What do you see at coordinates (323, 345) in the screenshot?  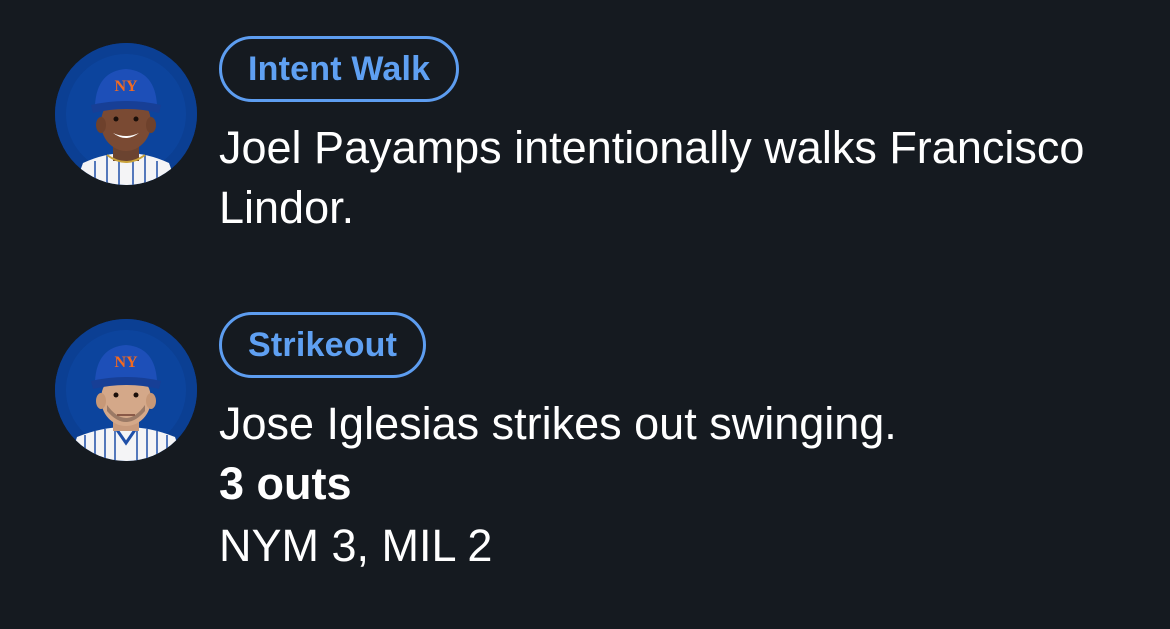 I see `event-type-badge: Strikeout` at bounding box center [323, 345].